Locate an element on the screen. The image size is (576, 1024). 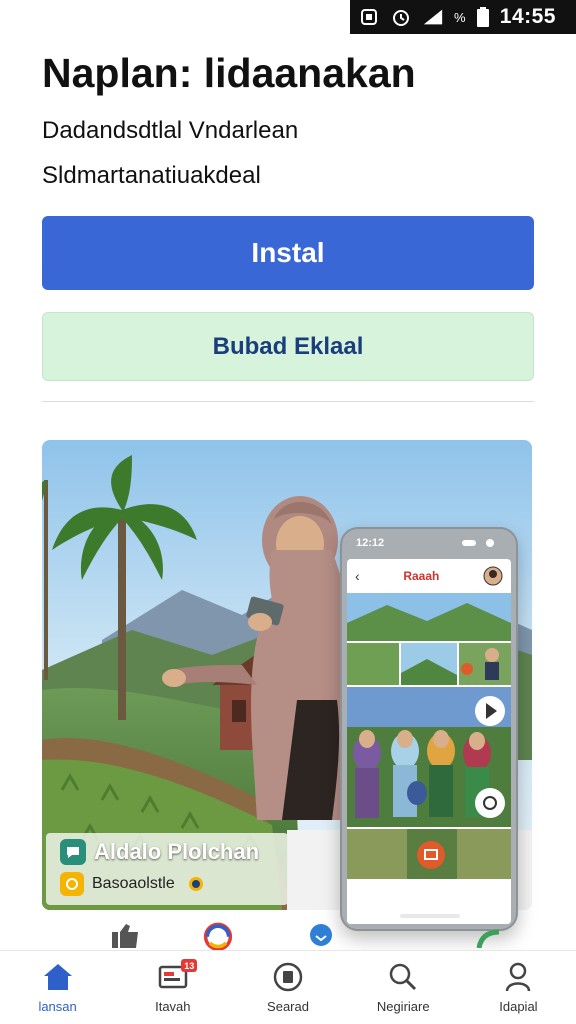
caption-subtitle: Basoaolstle is located at coordinates (133, 883).